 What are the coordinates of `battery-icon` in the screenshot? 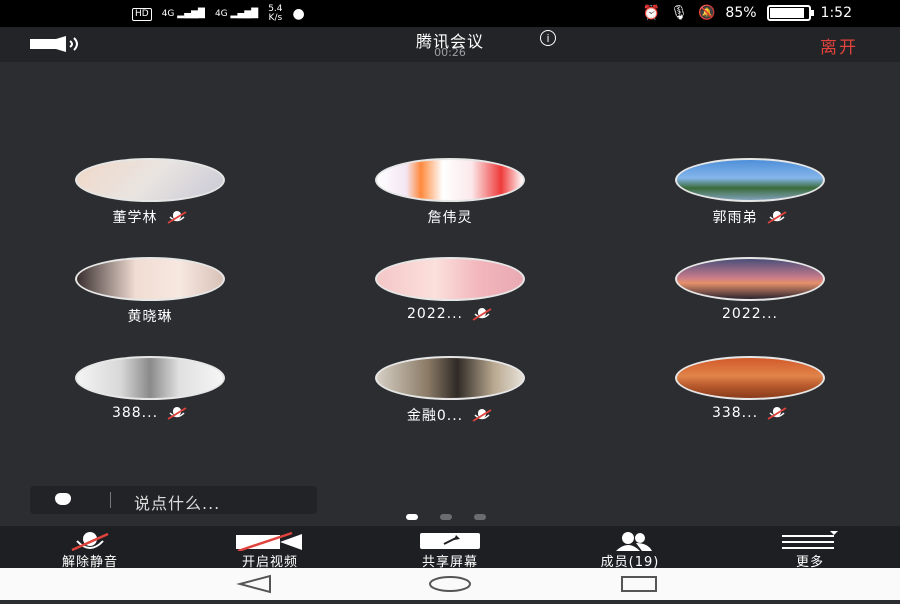 It's located at (790, 13).